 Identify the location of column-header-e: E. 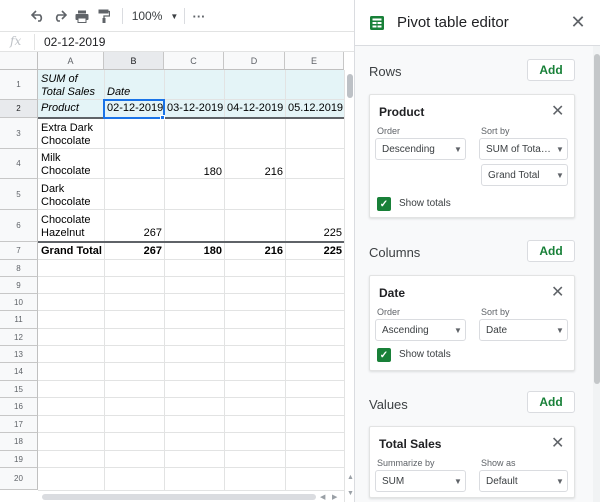
(314, 61).